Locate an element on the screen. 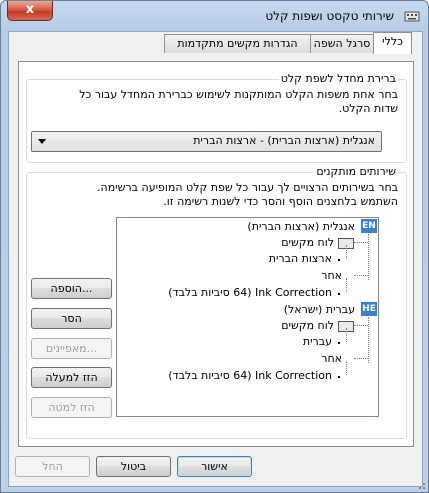 This screenshot has width=429, height=493. tree-language-node: EN אנגלית (ארצות הברית) is located at coordinates (252, 226).